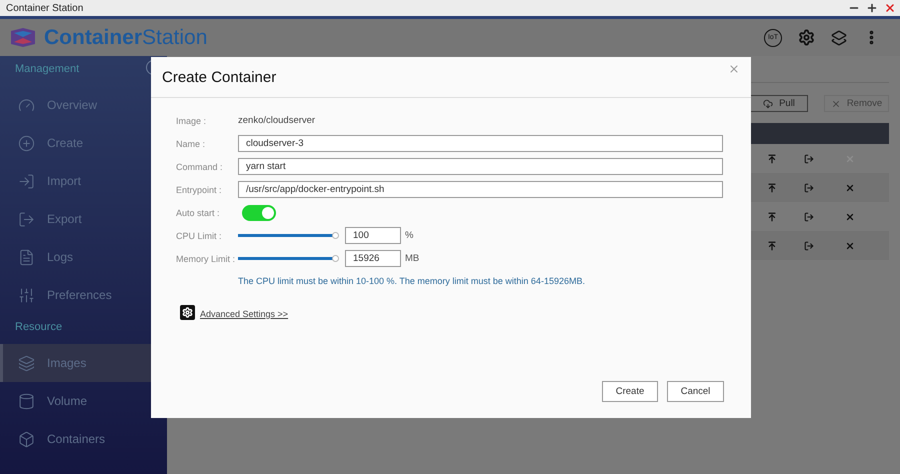 This screenshot has height=474, width=900. Describe the element at coordinates (83, 105) in the screenshot. I see `sidebar-item: Overview` at that location.